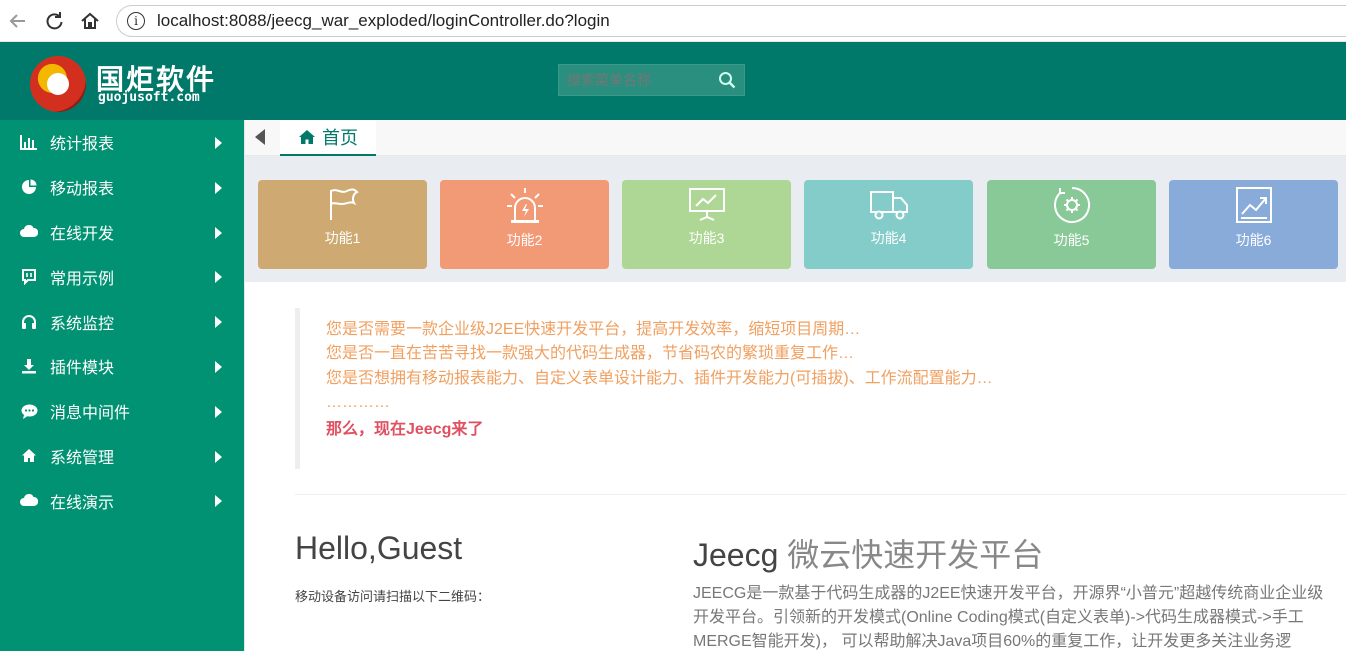  What do you see at coordinates (888, 238) in the screenshot?
I see `tile-label: 功能4` at bounding box center [888, 238].